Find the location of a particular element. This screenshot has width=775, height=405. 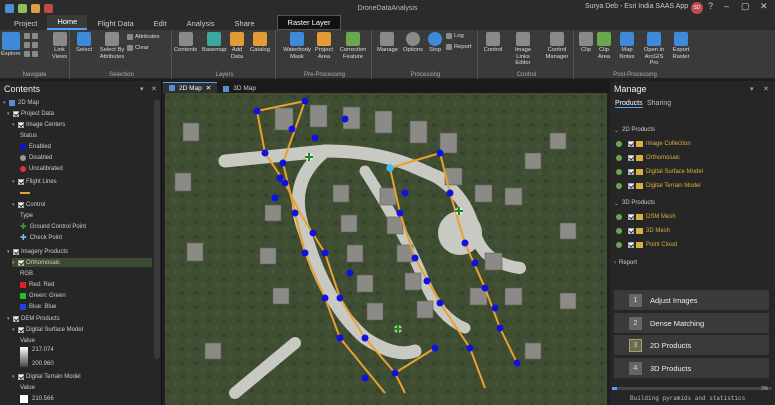

tab-raster-layer: Raster Layer is located at coordinates (309, 22).